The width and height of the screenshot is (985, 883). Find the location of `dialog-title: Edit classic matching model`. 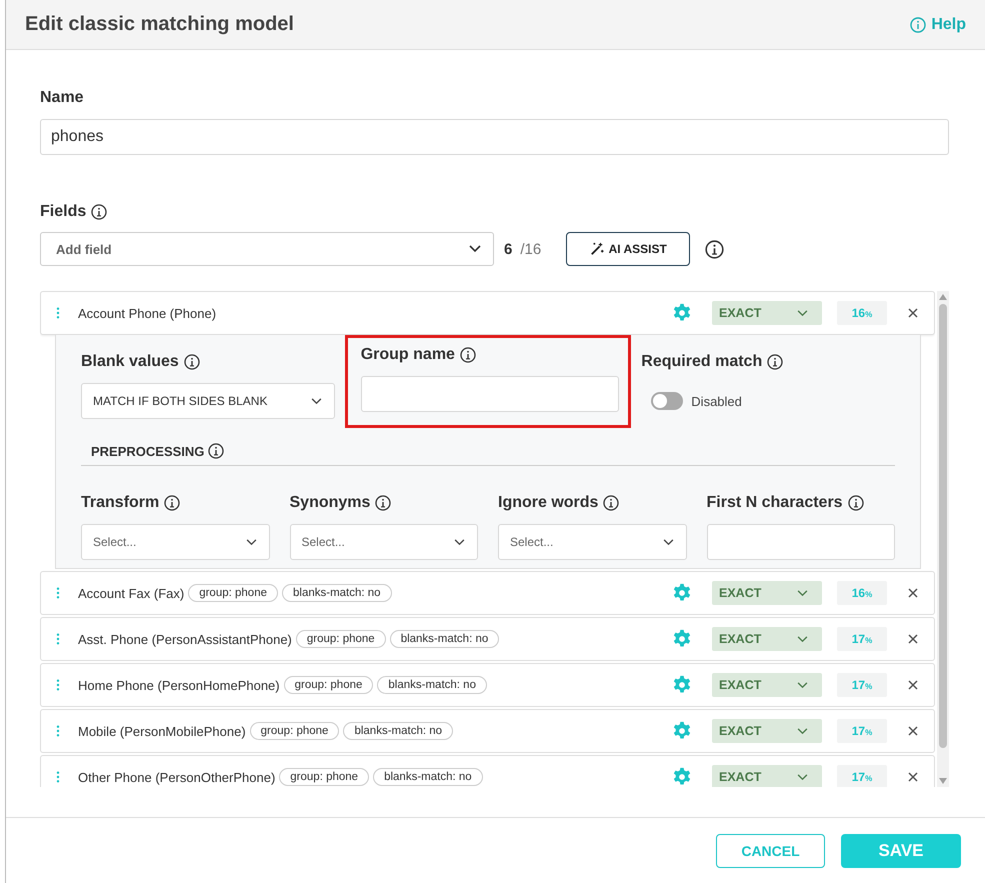

dialog-title: Edit classic matching model is located at coordinates (159, 24).